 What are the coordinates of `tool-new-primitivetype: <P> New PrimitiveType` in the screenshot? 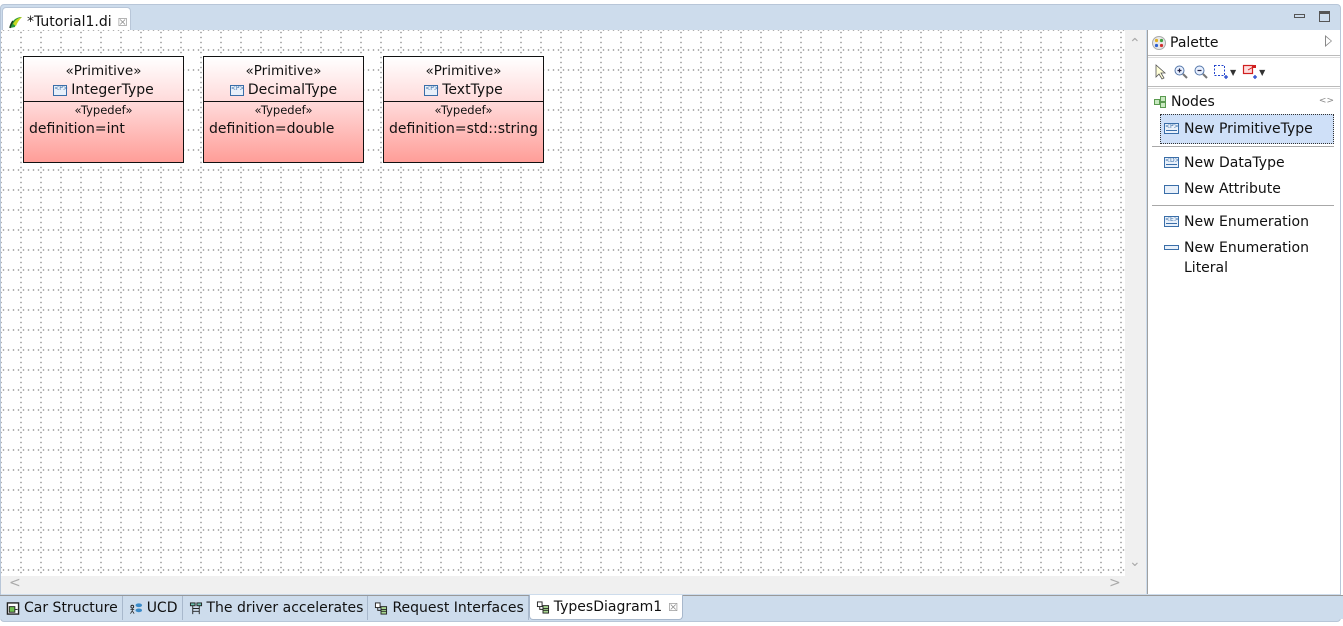 It's located at (1247, 129).